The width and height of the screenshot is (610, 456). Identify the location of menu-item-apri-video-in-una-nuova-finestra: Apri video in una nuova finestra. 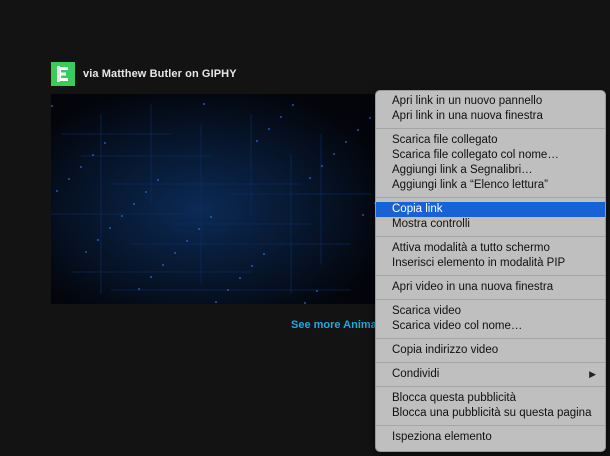
(490, 287).